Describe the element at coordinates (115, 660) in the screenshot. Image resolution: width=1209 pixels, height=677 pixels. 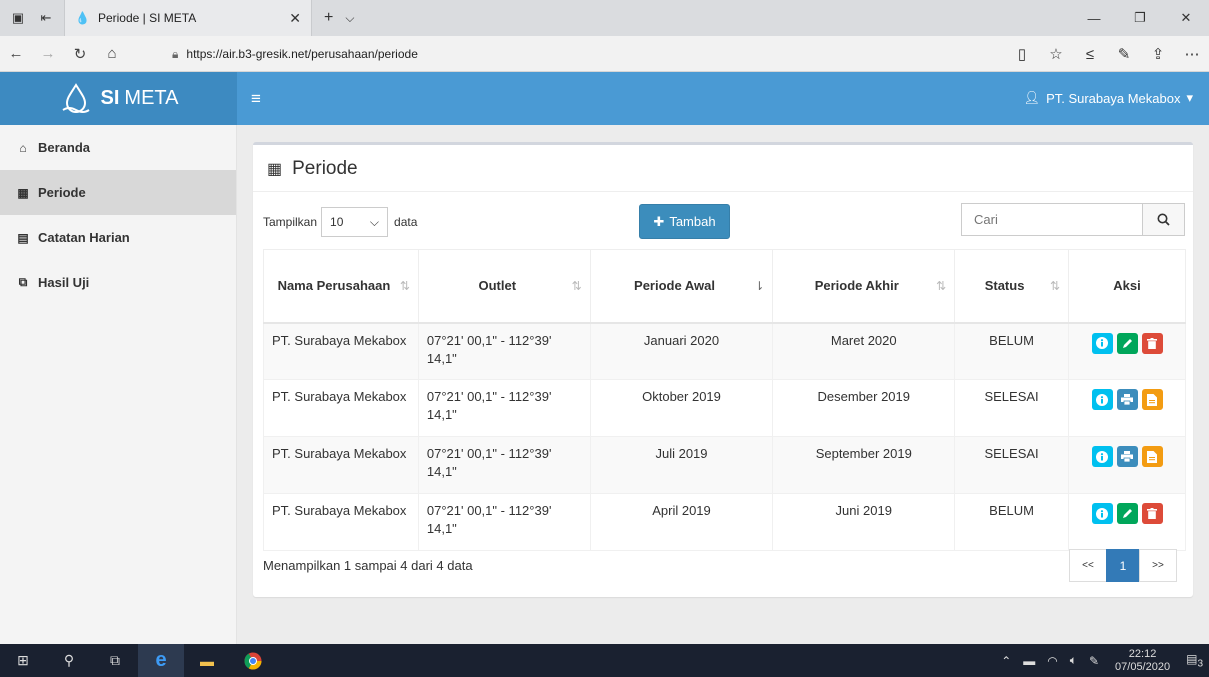
I see `task-view-icon: ⧉` at that location.